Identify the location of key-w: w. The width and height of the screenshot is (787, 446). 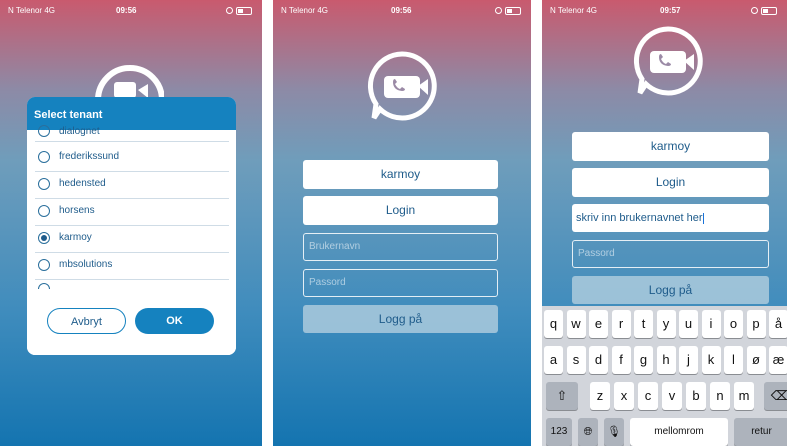
(576, 324).